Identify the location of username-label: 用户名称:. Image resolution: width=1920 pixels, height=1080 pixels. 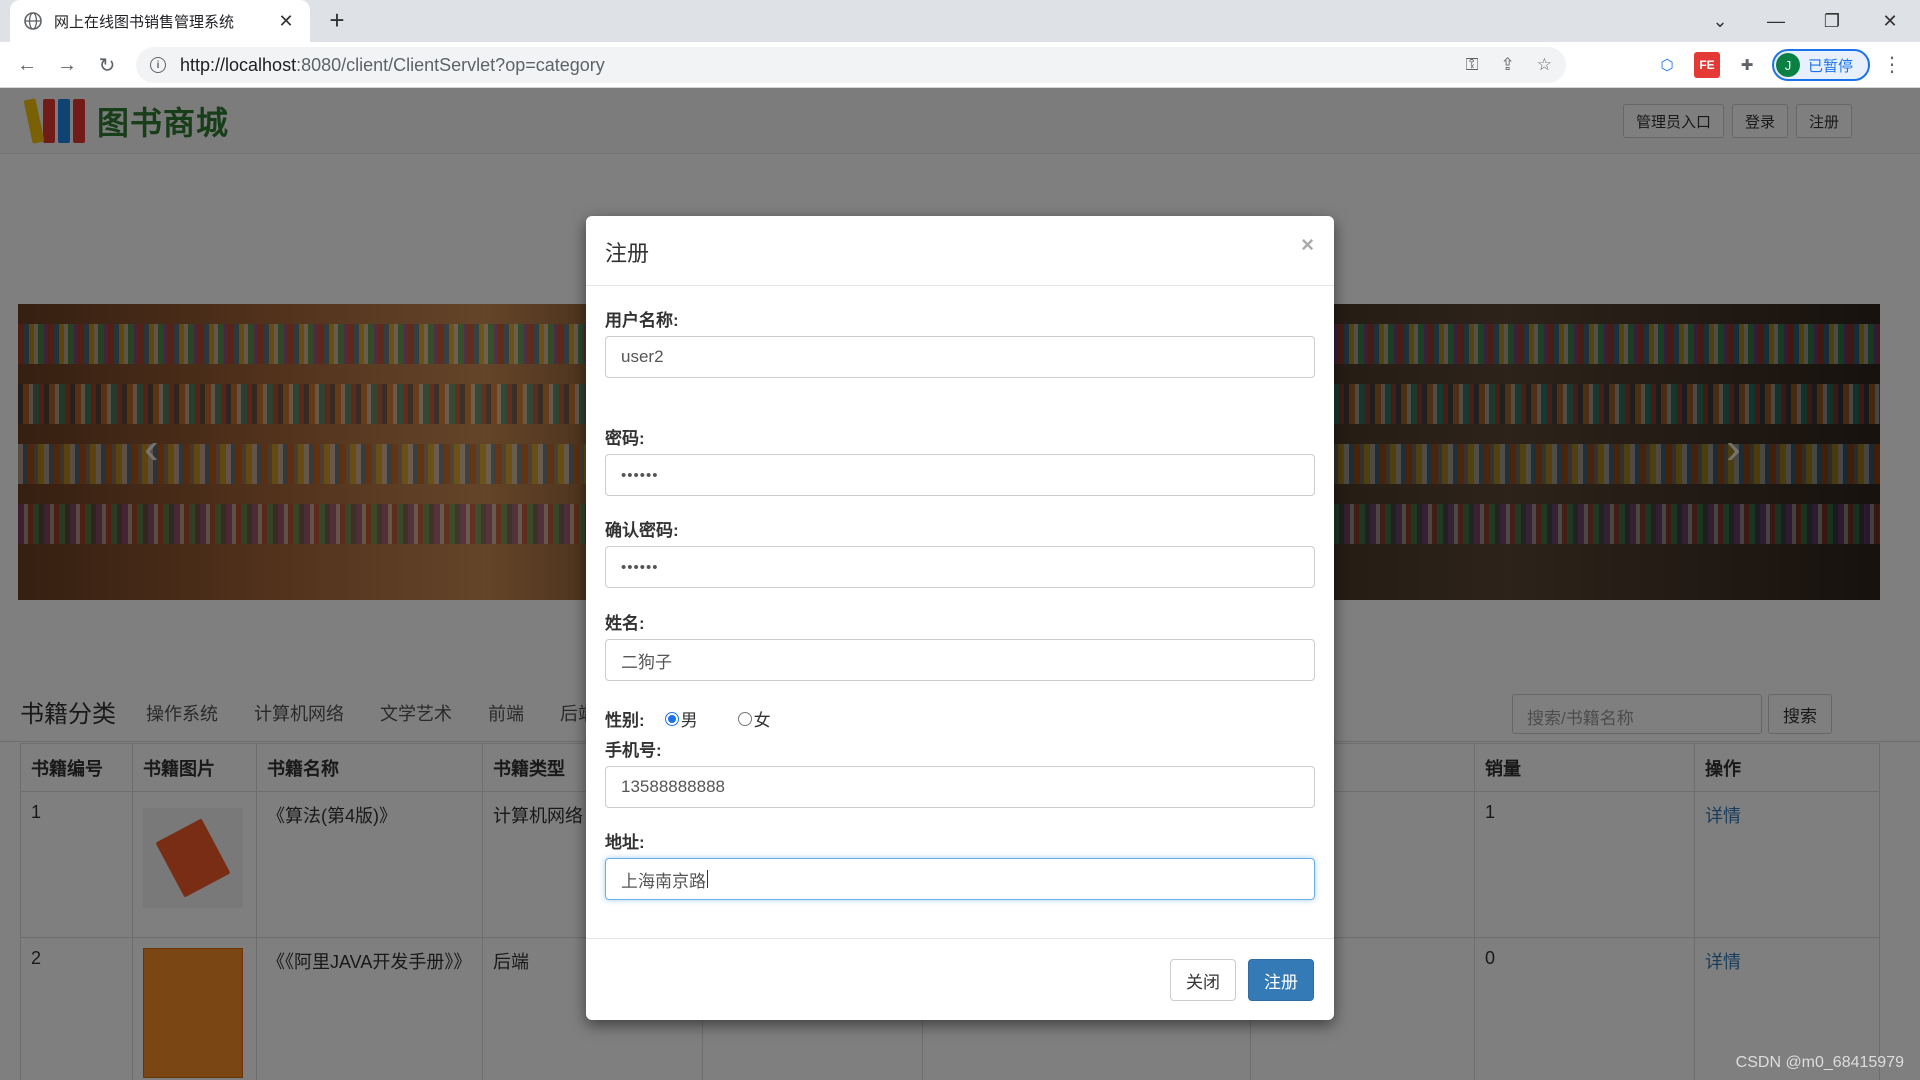
(642, 320).